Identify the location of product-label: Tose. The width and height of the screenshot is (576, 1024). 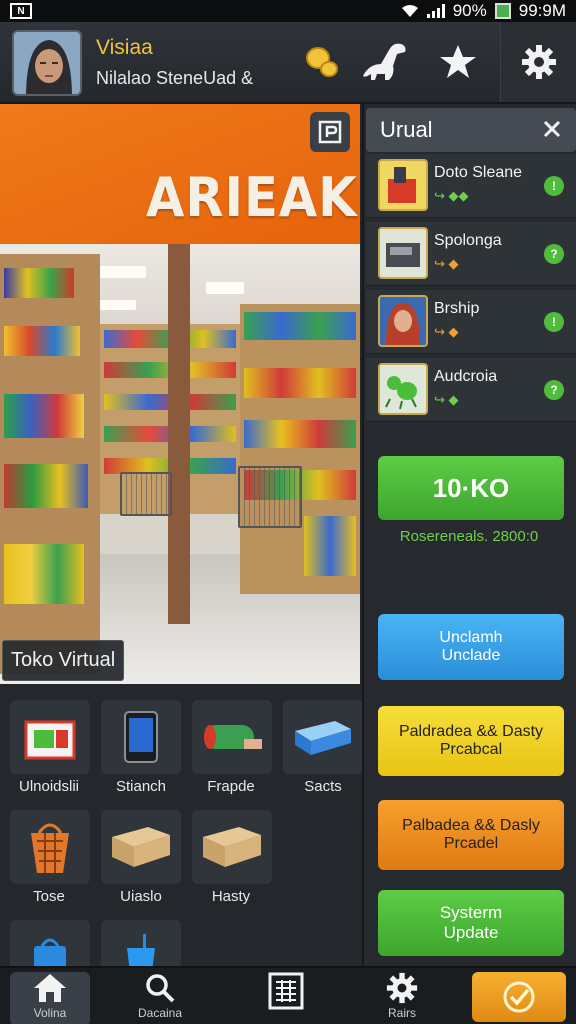
(49, 896).